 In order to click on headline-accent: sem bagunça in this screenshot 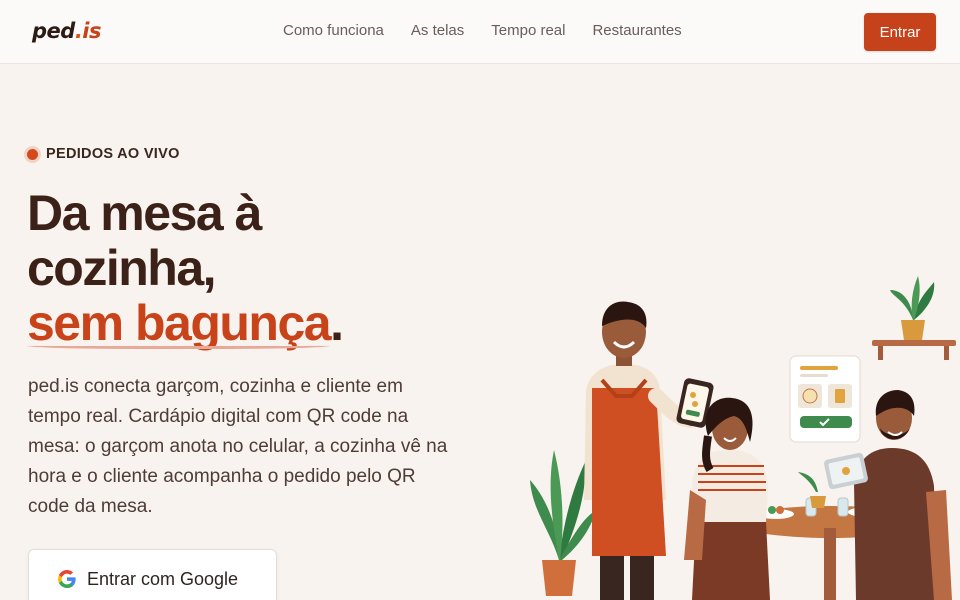, I will do `click(179, 323)`.